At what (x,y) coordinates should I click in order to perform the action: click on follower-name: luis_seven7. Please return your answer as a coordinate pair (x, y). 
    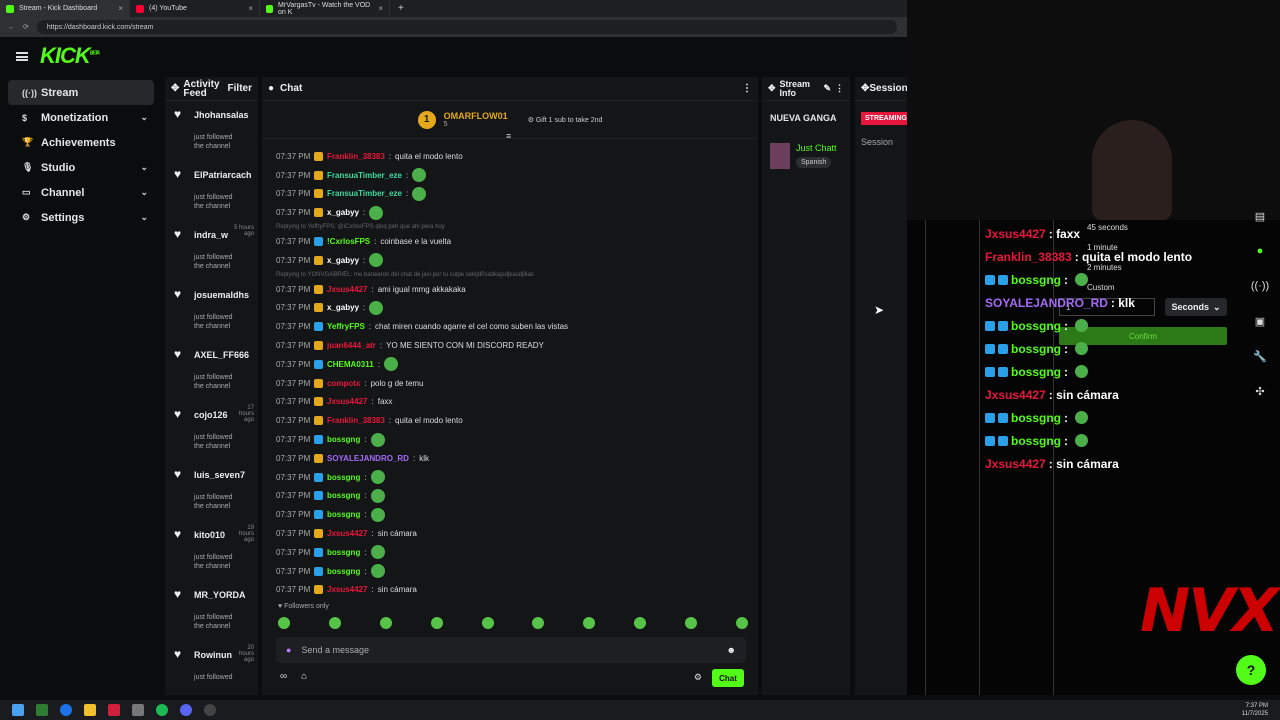
    Looking at the image, I should click on (223, 475).